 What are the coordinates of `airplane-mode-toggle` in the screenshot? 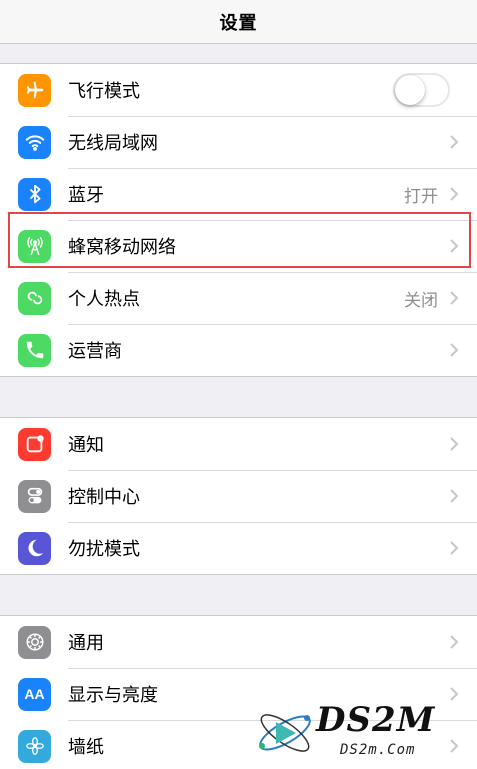 It's located at (421, 90).